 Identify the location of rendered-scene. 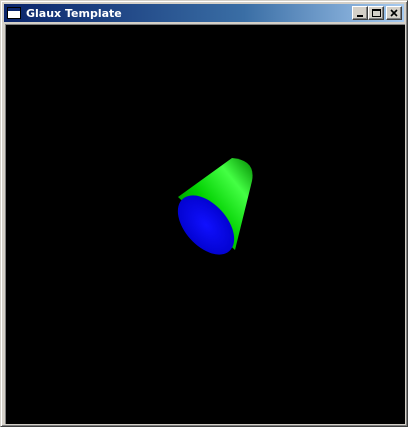
(215, 206).